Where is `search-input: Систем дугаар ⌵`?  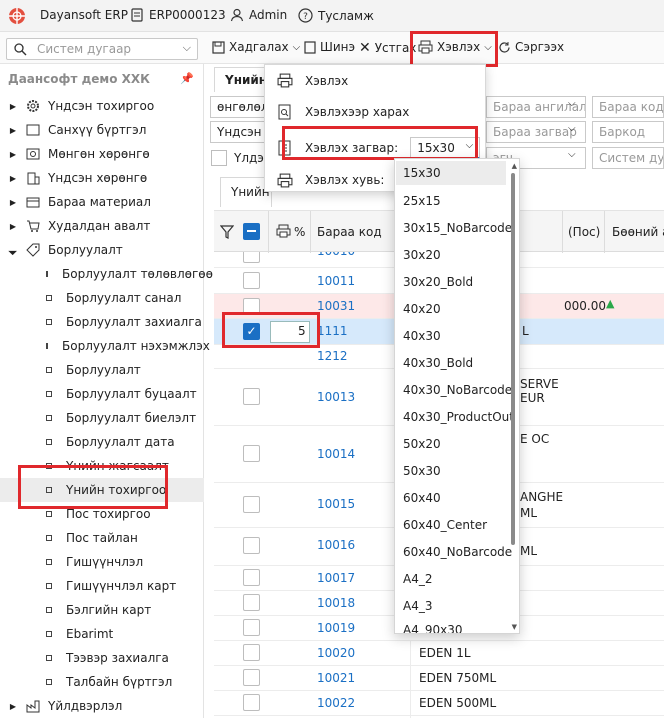
search-input: Систем дугаар ⌵ is located at coordinates (102, 49).